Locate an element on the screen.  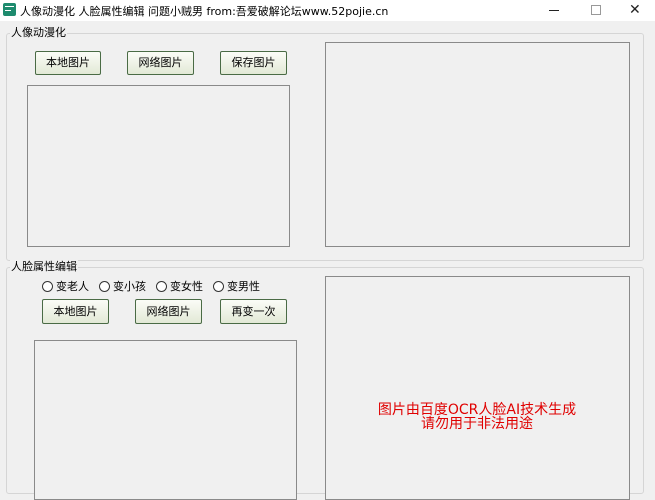
face-redo-button: 再变一次 is located at coordinates (253, 311).